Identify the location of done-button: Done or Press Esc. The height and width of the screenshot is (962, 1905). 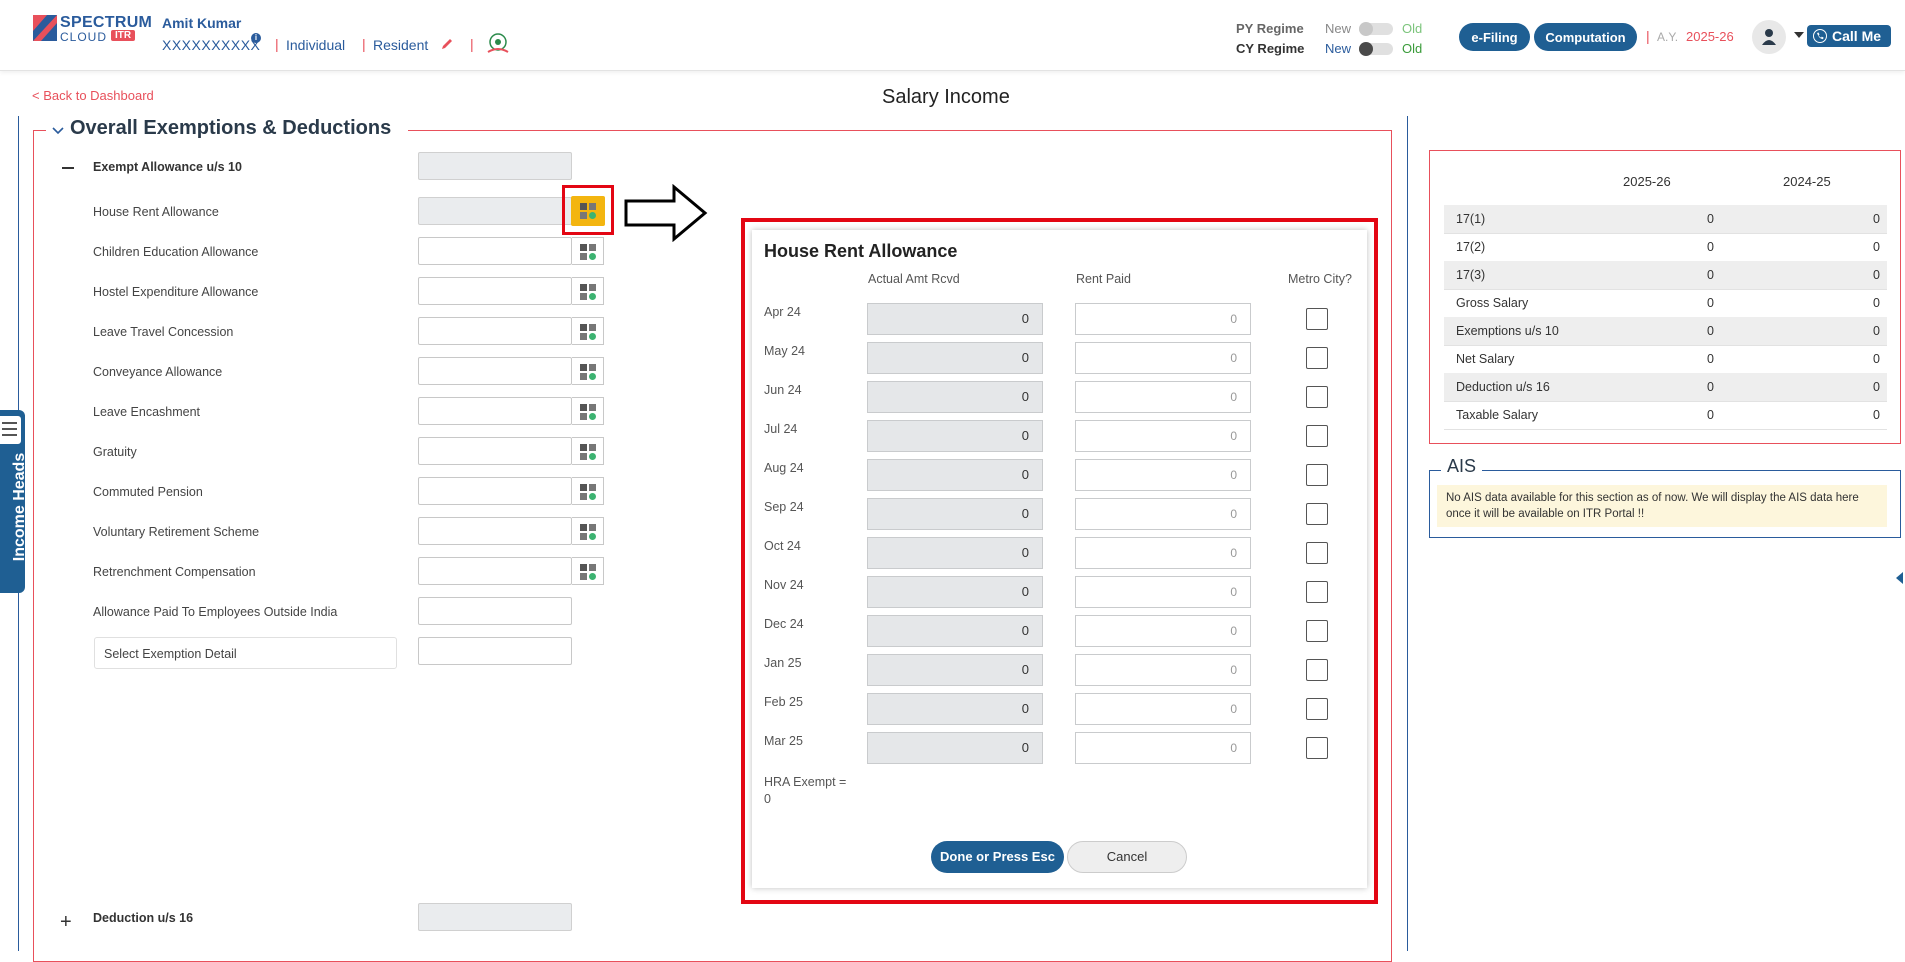
(997, 857).